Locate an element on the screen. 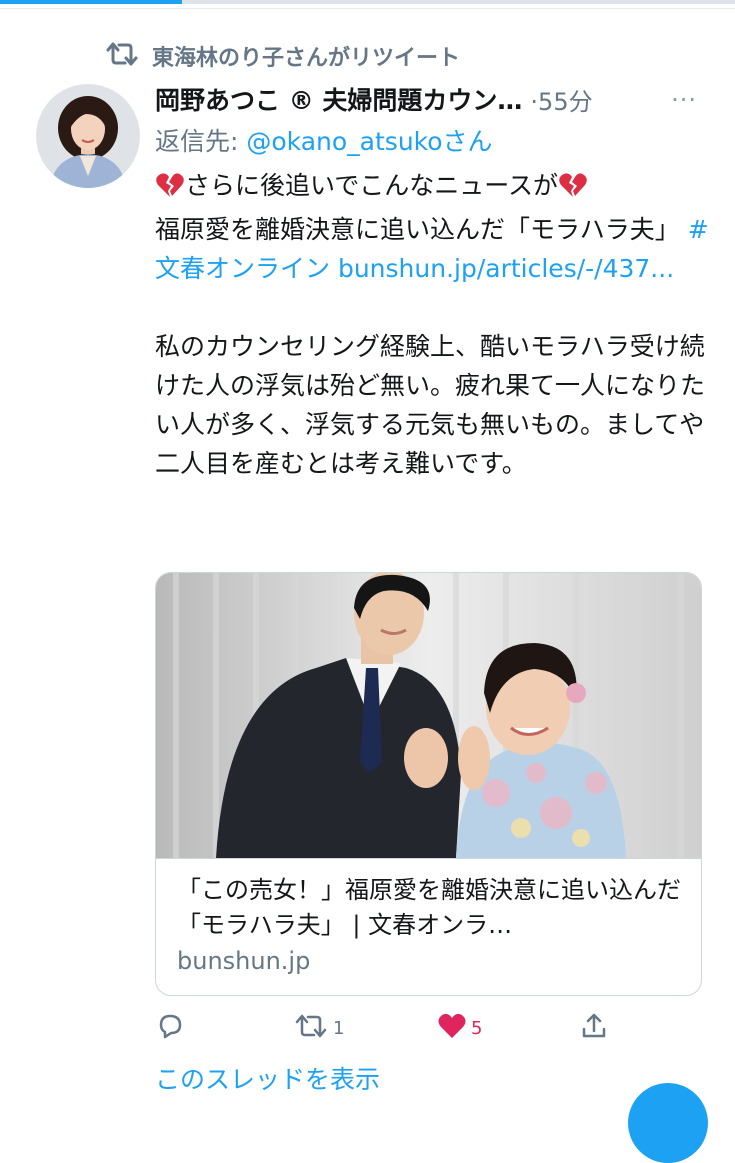 The width and height of the screenshot is (735, 1163). tweet-line-1: さらに後追いでこんなニュースが is located at coordinates (372, 185).